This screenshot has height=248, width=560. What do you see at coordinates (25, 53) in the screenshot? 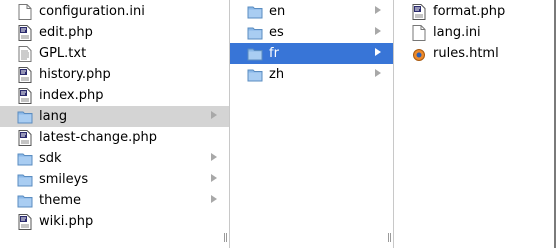
I see `text-document-icon` at bounding box center [25, 53].